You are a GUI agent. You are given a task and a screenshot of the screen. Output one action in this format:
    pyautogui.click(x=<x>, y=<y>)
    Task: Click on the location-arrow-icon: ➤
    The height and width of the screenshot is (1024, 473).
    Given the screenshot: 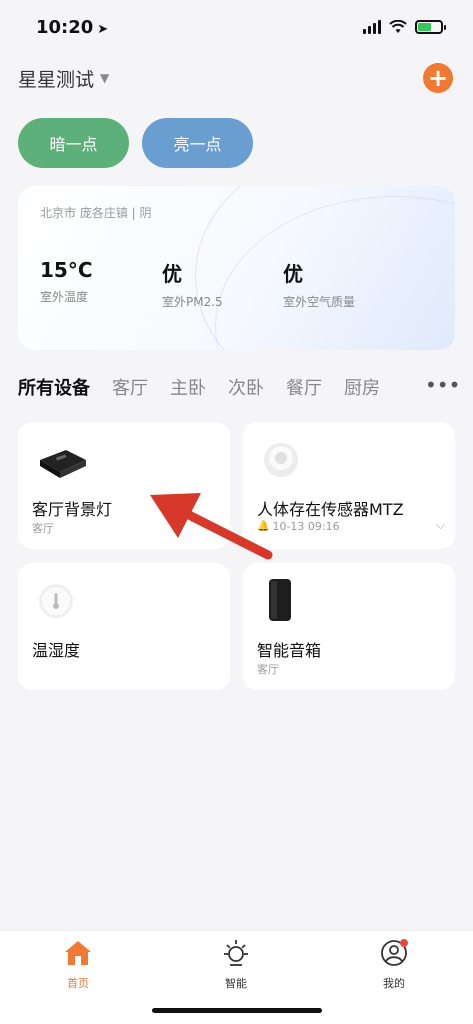 What is the action you would take?
    pyautogui.click(x=103, y=29)
    